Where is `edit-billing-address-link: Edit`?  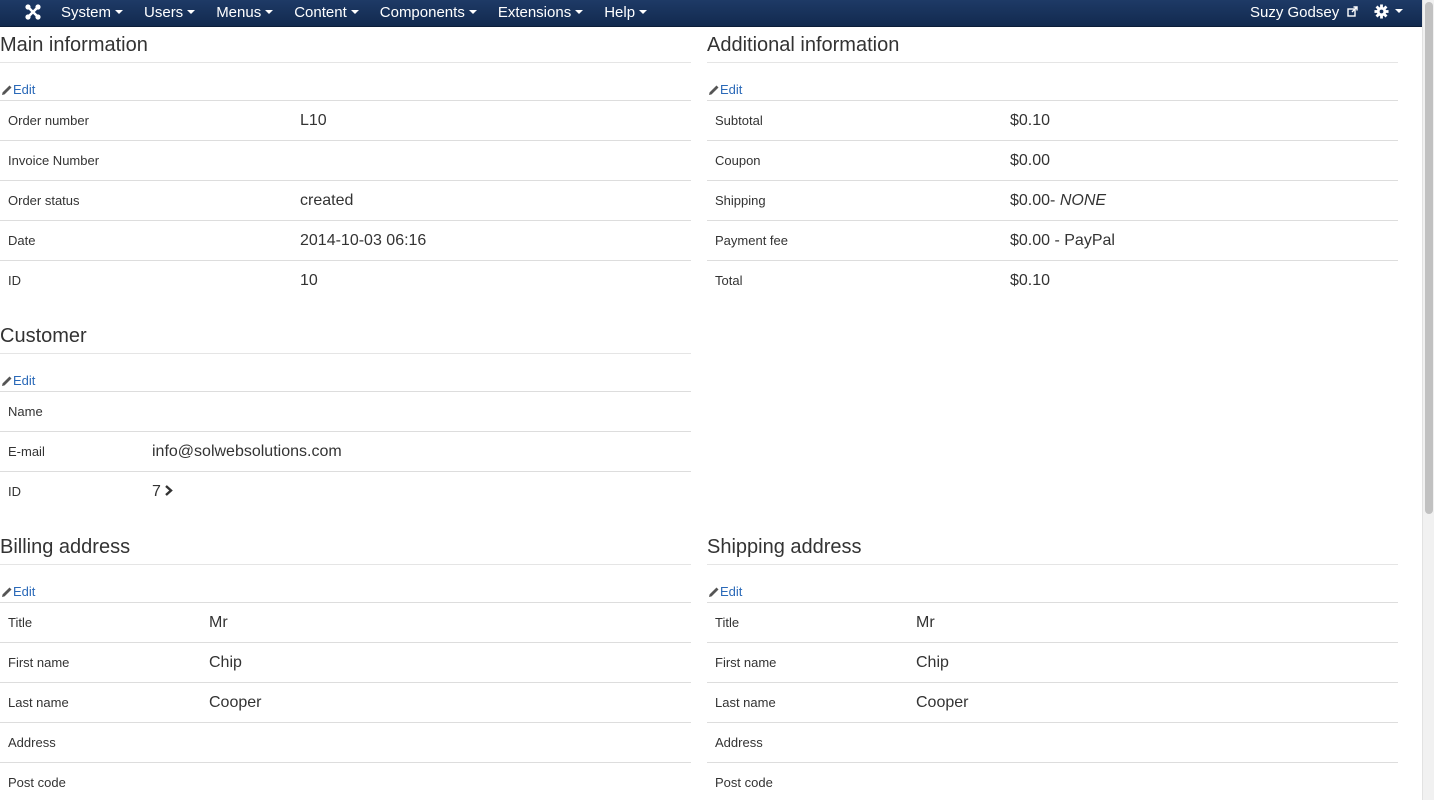 edit-billing-address-link: Edit is located at coordinates (17, 592).